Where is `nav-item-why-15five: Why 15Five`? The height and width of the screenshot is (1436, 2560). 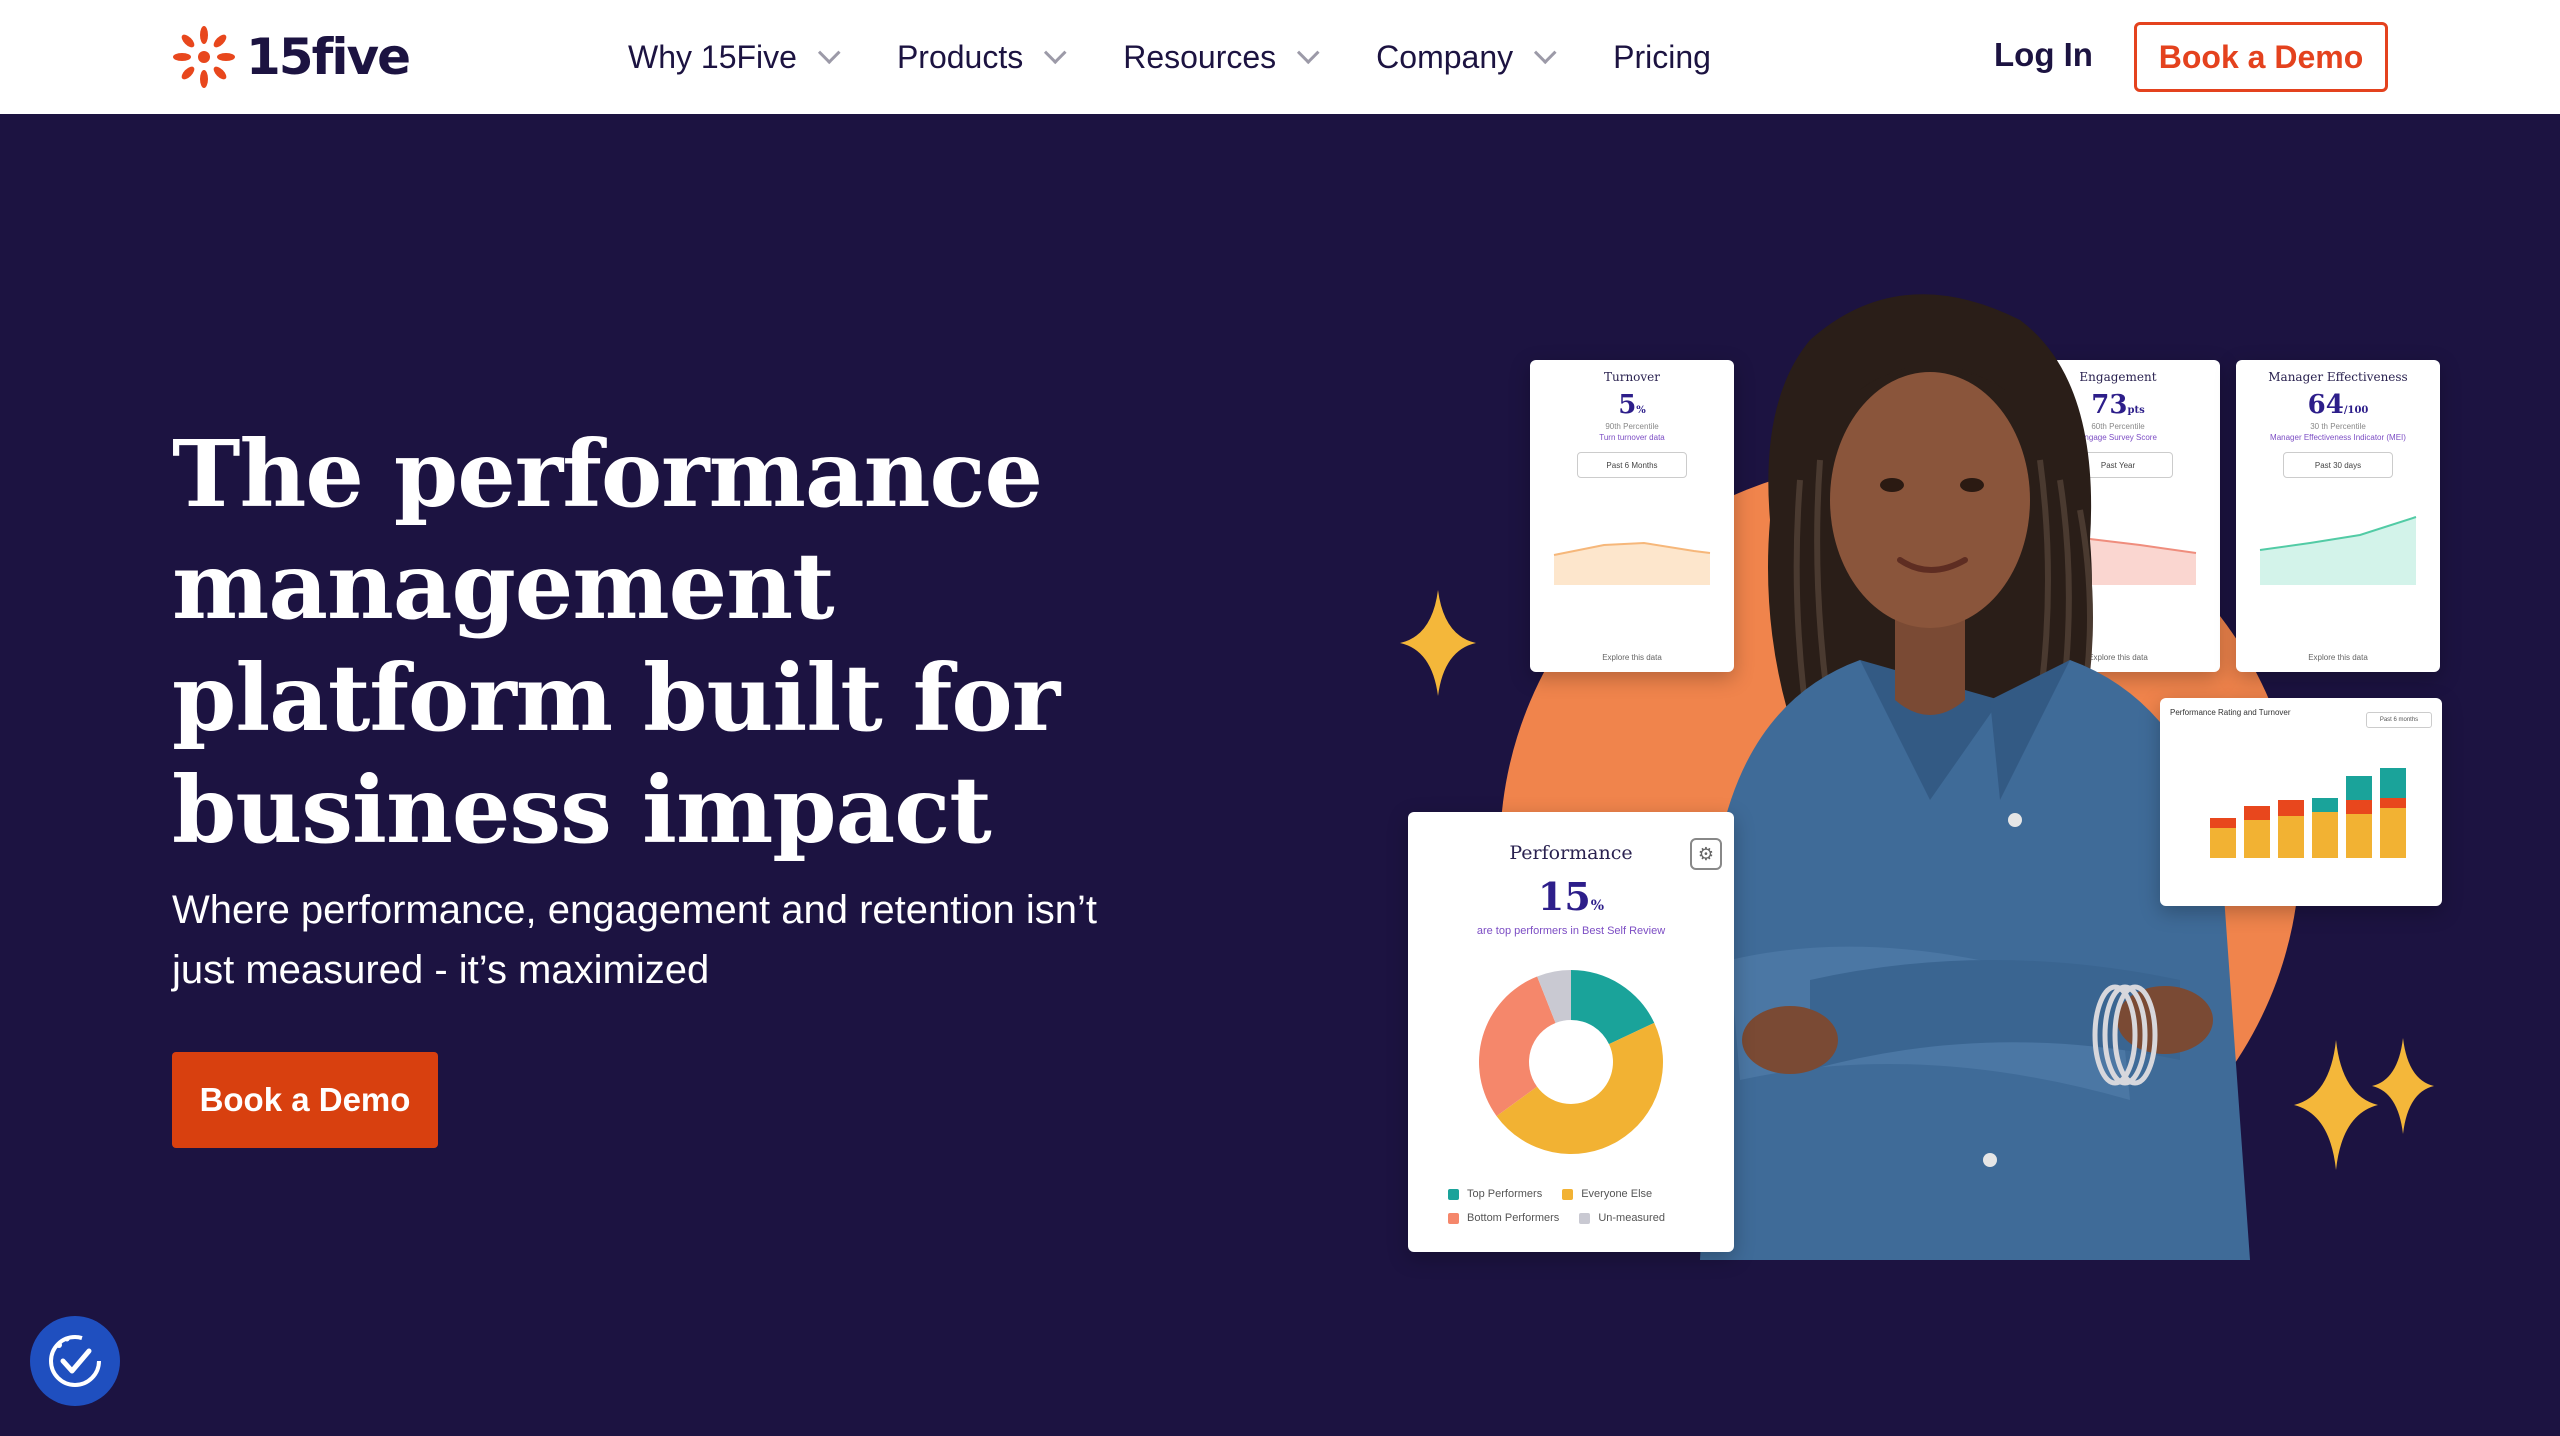
nav-item-why-15five: Why 15Five is located at coordinates (734, 57).